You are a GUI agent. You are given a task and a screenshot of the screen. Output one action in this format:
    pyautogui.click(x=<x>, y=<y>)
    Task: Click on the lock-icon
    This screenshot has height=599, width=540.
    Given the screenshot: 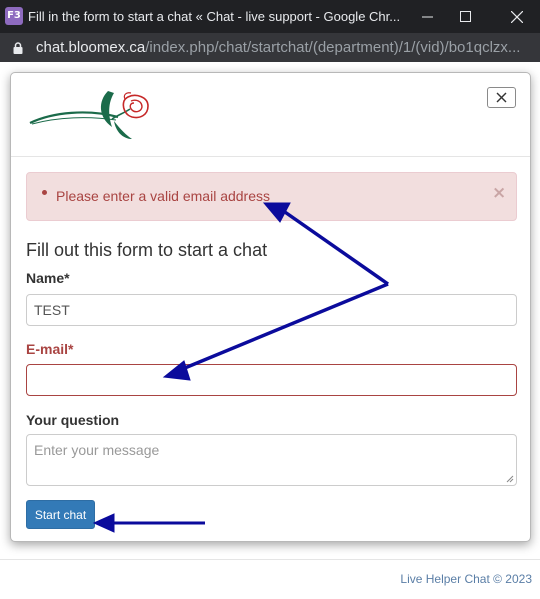 What is the action you would take?
    pyautogui.click(x=18, y=48)
    